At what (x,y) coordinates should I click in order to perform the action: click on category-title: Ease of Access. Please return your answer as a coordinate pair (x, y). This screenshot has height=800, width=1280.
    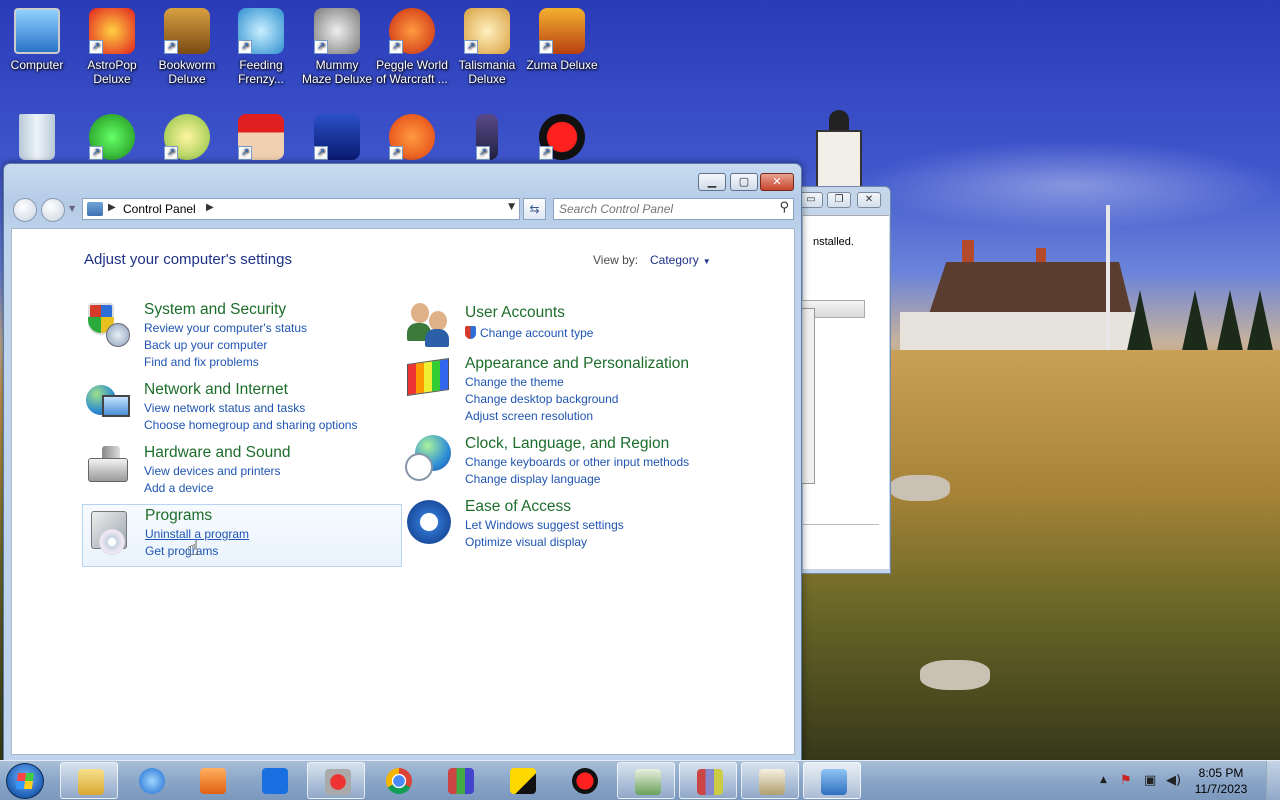
    Looking at the image, I should click on (518, 507).